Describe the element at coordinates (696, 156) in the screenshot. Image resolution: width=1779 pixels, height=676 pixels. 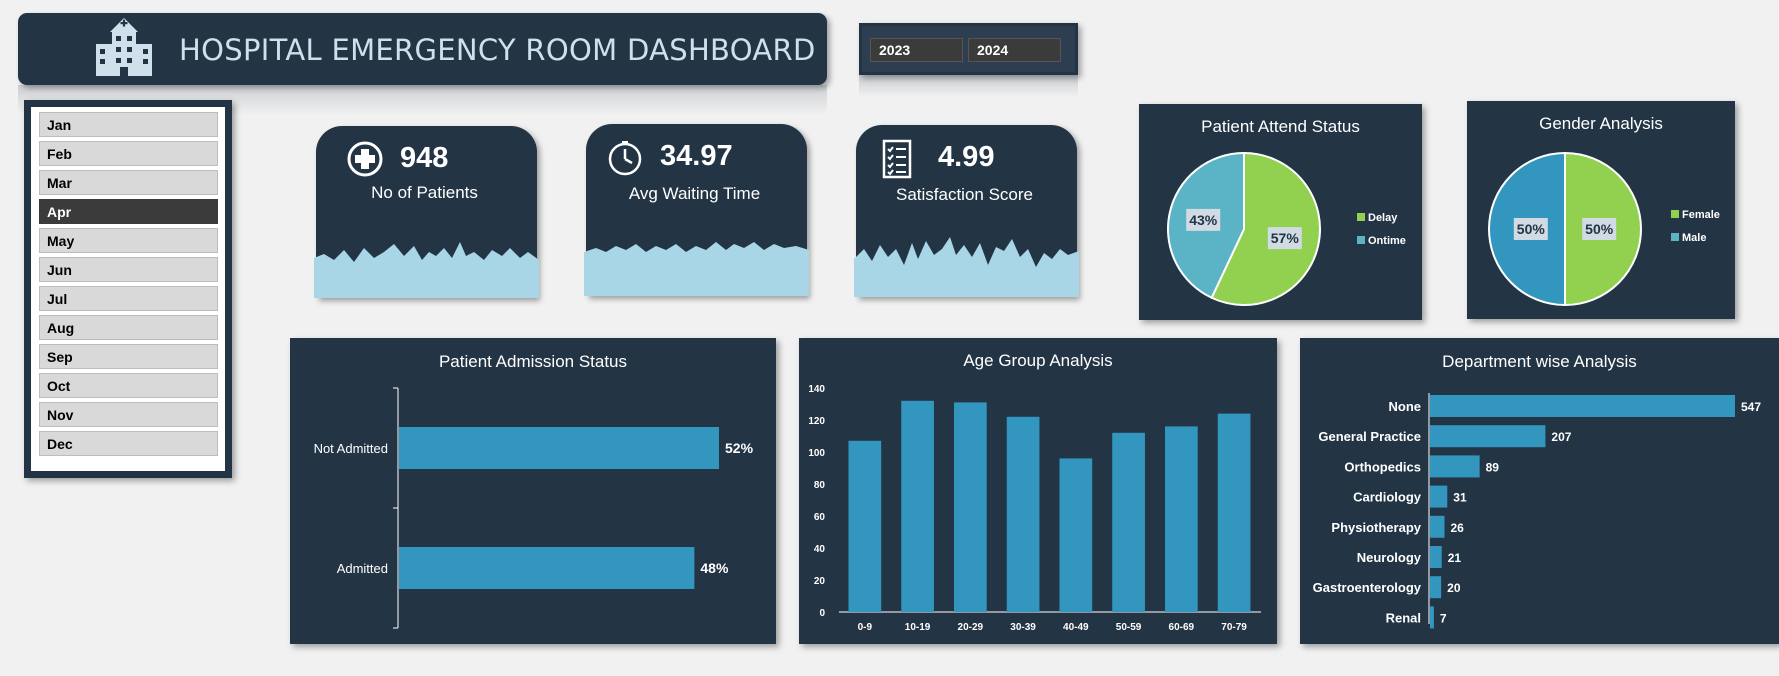
I see `waiting-time-value: 34.97` at that location.